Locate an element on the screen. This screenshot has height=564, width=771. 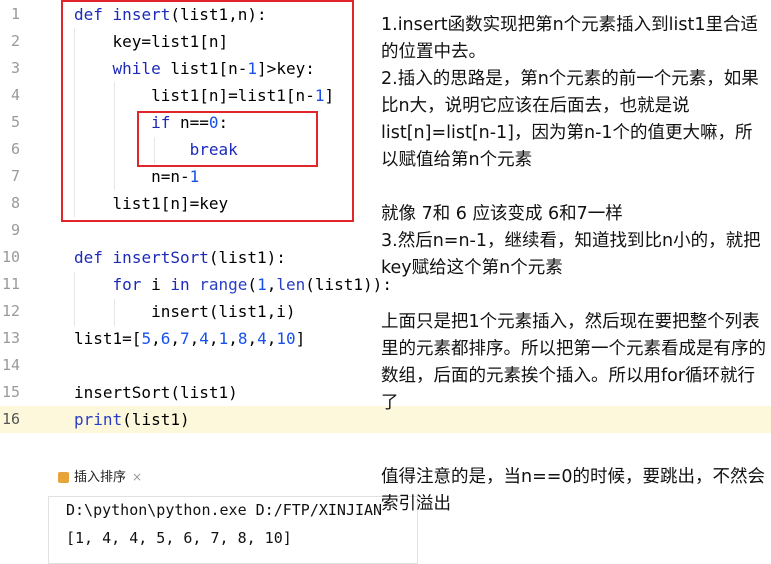
line-number: 4 is located at coordinates (15, 95).